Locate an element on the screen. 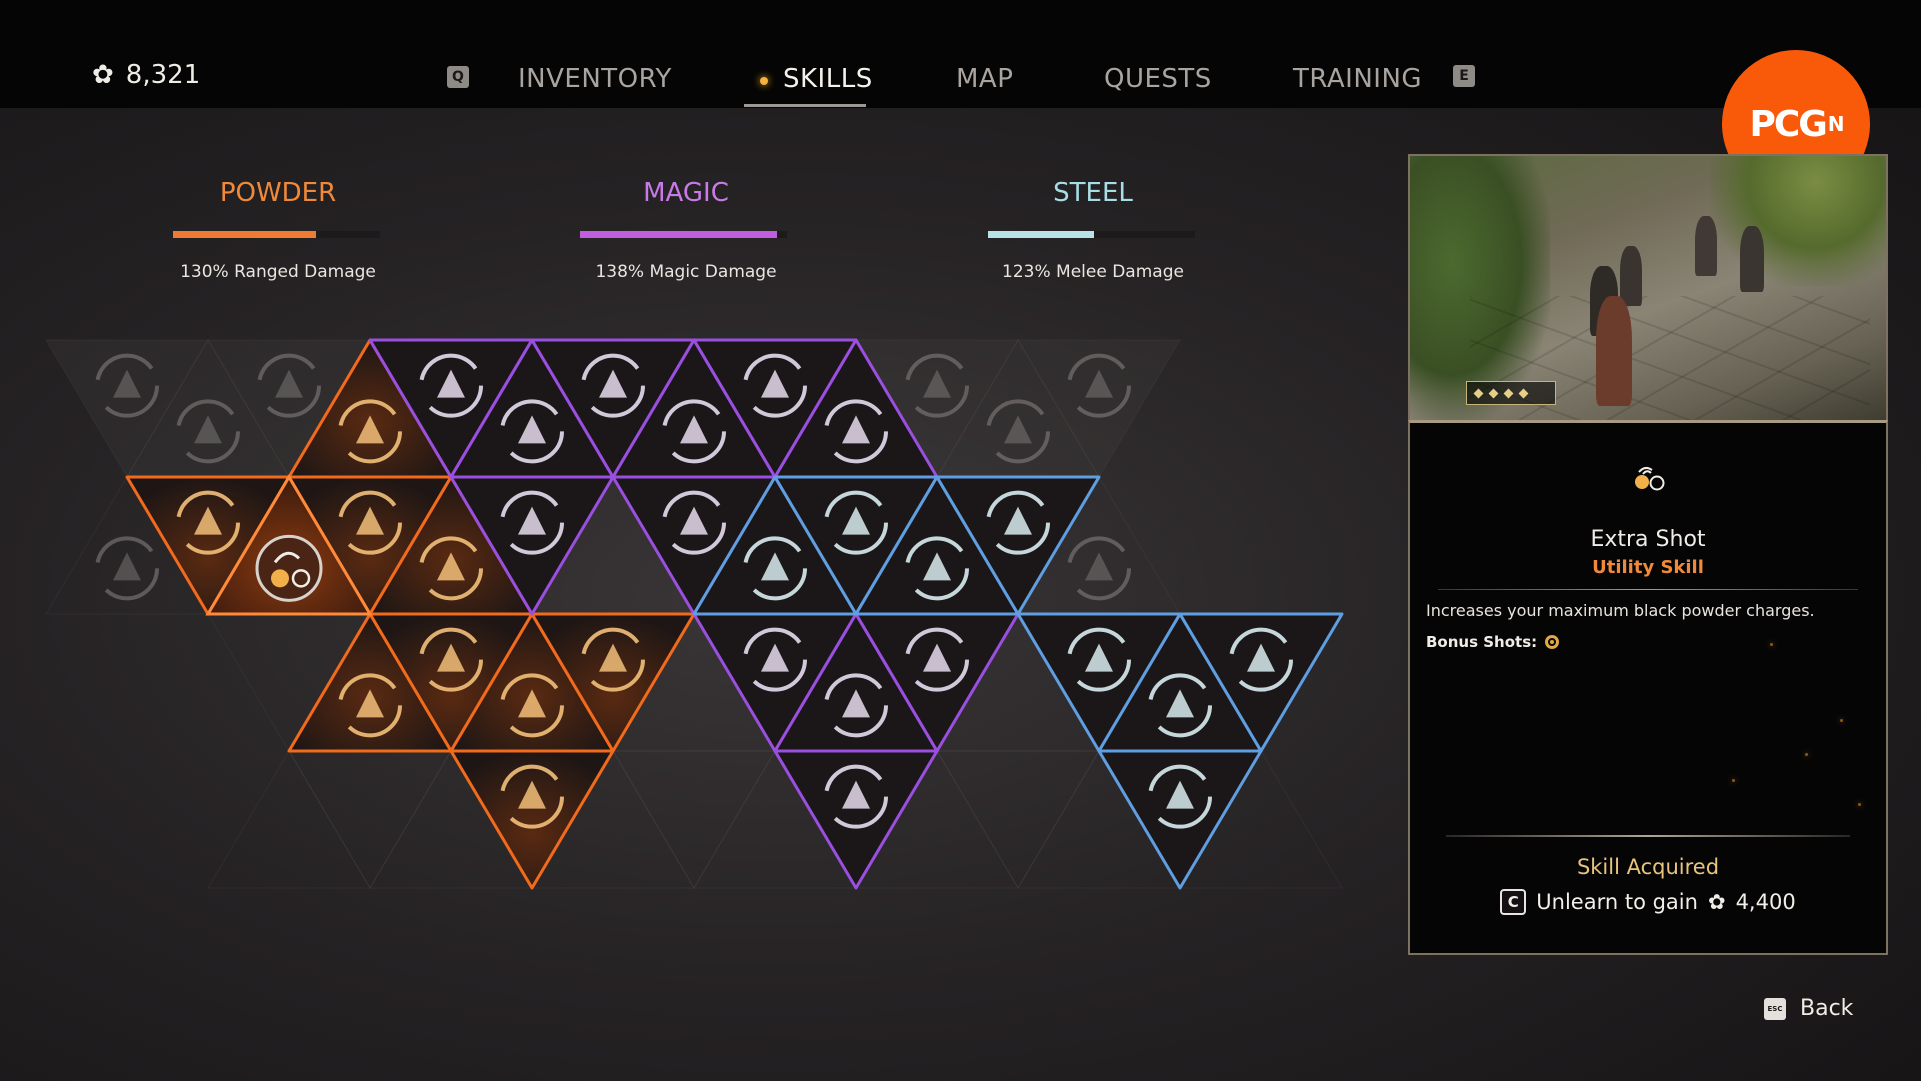 The width and height of the screenshot is (1921, 1081). unlearn-refund: 4,400 is located at coordinates (1765, 902).